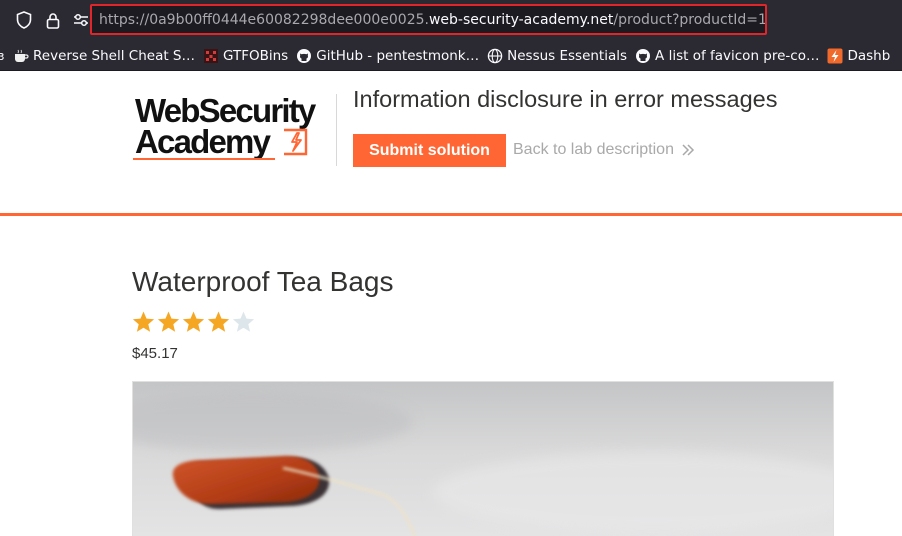 The image size is (902, 536). What do you see at coordinates (429, 150) in the screenshot?
I see `submit-solution-button: Submit solution` at bounding box center [429, 150].